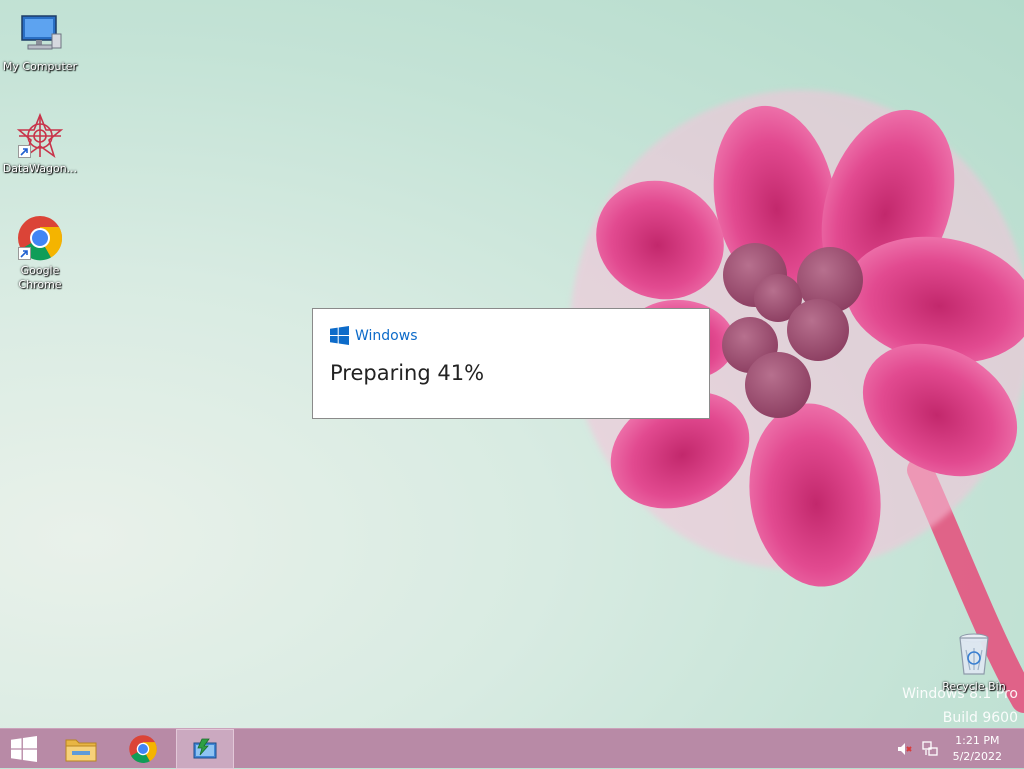 The image size is (1024, 769). I want to click on dialog-brand-label: Windows, so click(386, 335).